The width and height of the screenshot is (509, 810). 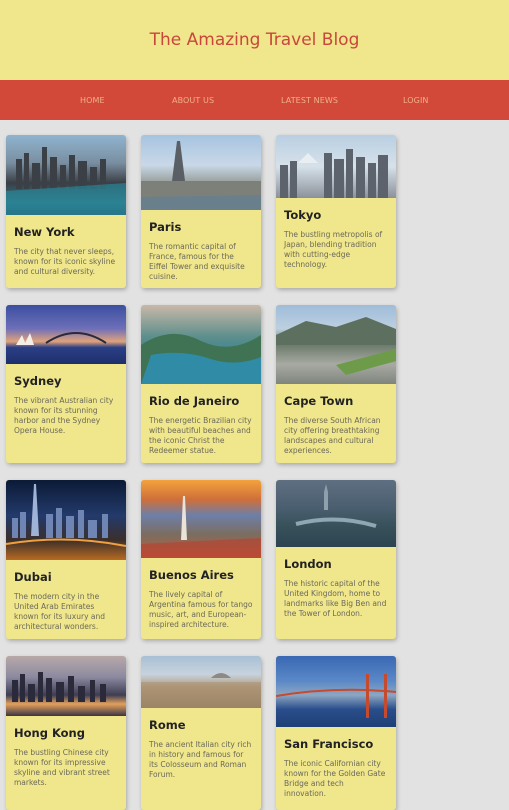 What do you see at coordinates (193, 100) in the screenshot?
I see `nav-about-link: ABOUT US` at bounding box center [193, 100].